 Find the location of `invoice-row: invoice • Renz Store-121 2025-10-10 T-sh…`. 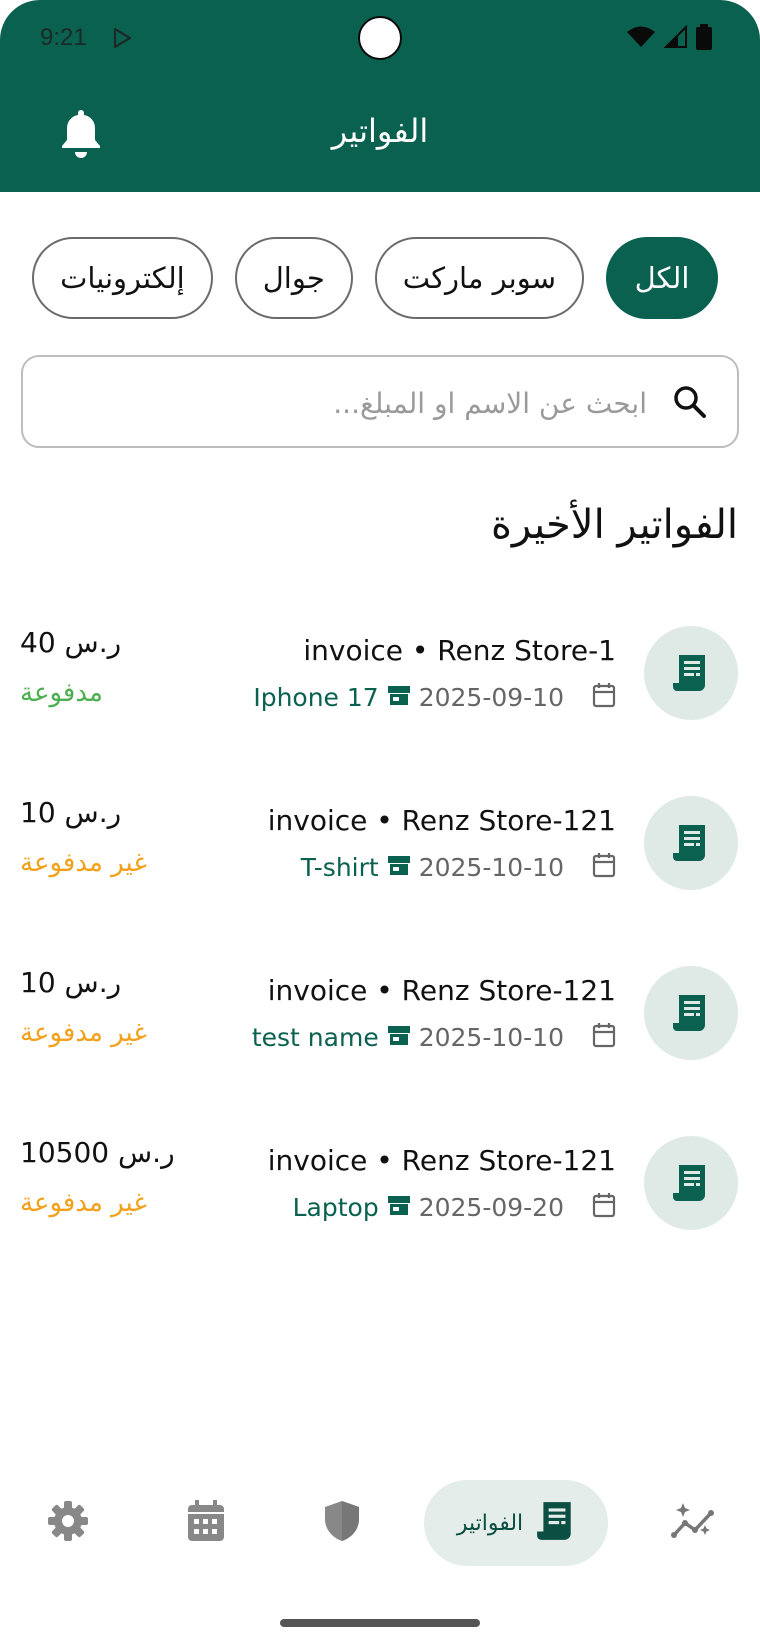

invoice-row: invoice • Renz Store-121 2025-10-10 T-sh… is located at coordinates (380, 856).